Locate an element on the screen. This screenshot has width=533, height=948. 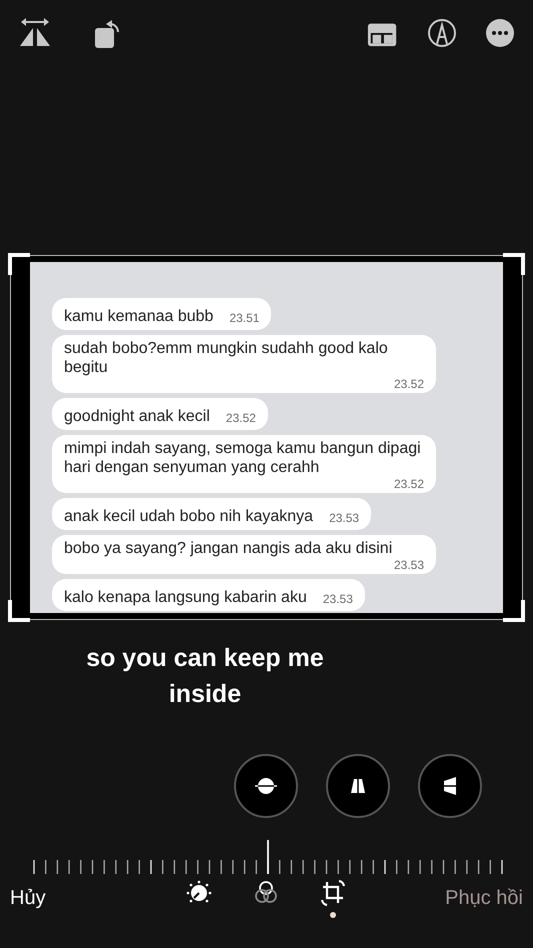
message-text: mimpi indah sayang, semoga kamu bangun dipagi hari dengan senyuman yang cerahh is located at coordinates (243, 458).